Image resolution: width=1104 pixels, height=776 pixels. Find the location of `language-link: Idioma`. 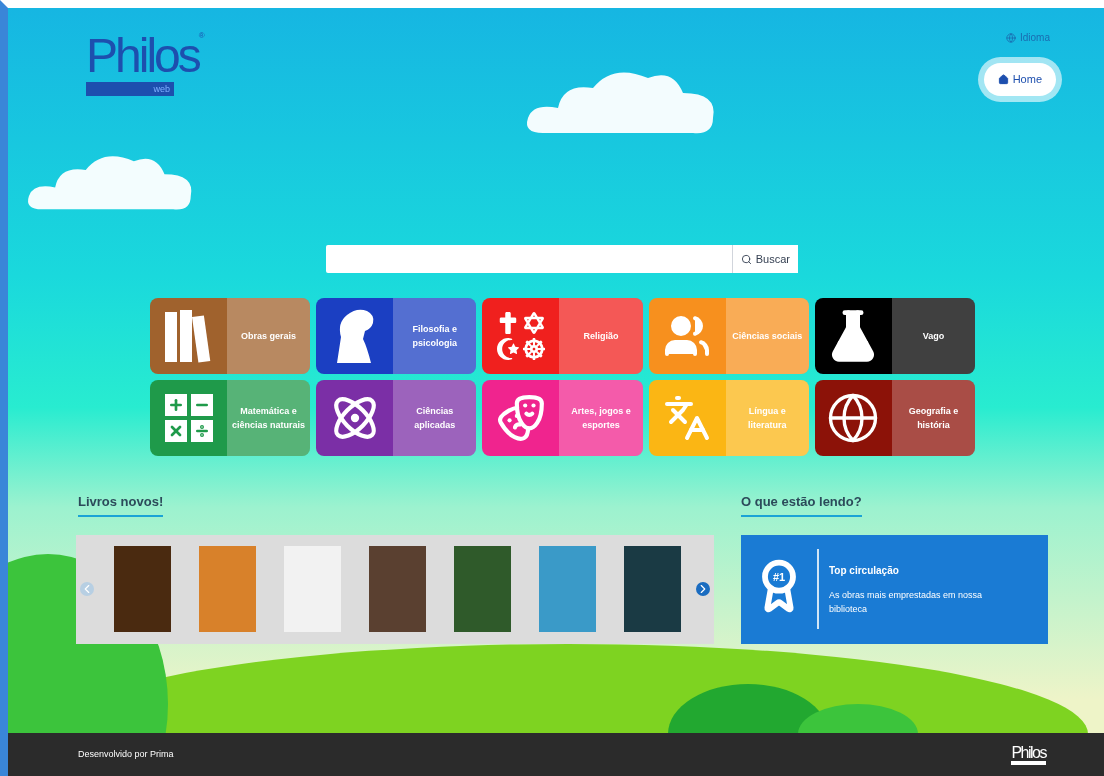

language-link: Idioma is located at coordinates (1035, 37).